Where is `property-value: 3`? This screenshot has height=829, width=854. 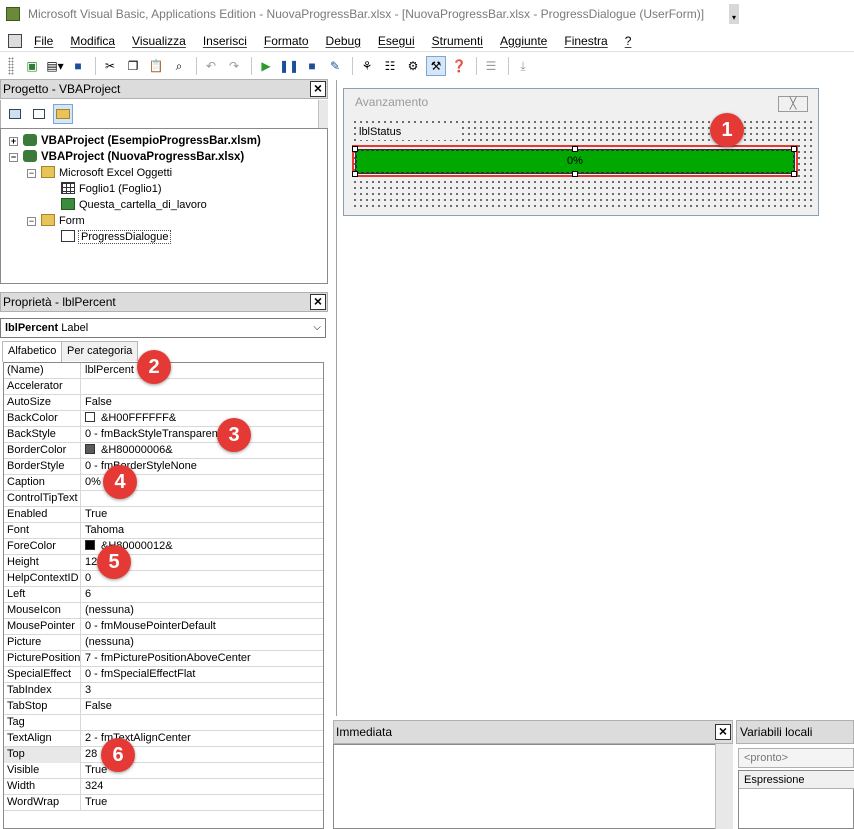
property-value: 3 is located at coordinates (203, 691).